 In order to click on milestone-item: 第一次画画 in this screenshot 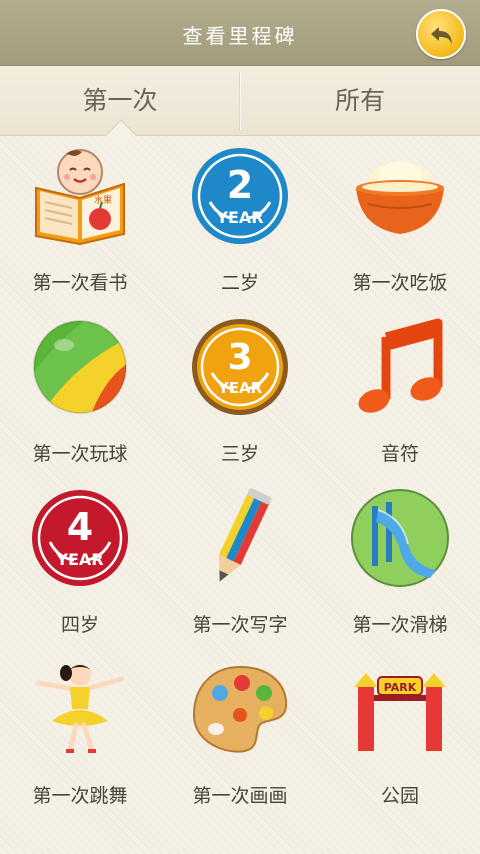, I will do `click(240, 744)`.